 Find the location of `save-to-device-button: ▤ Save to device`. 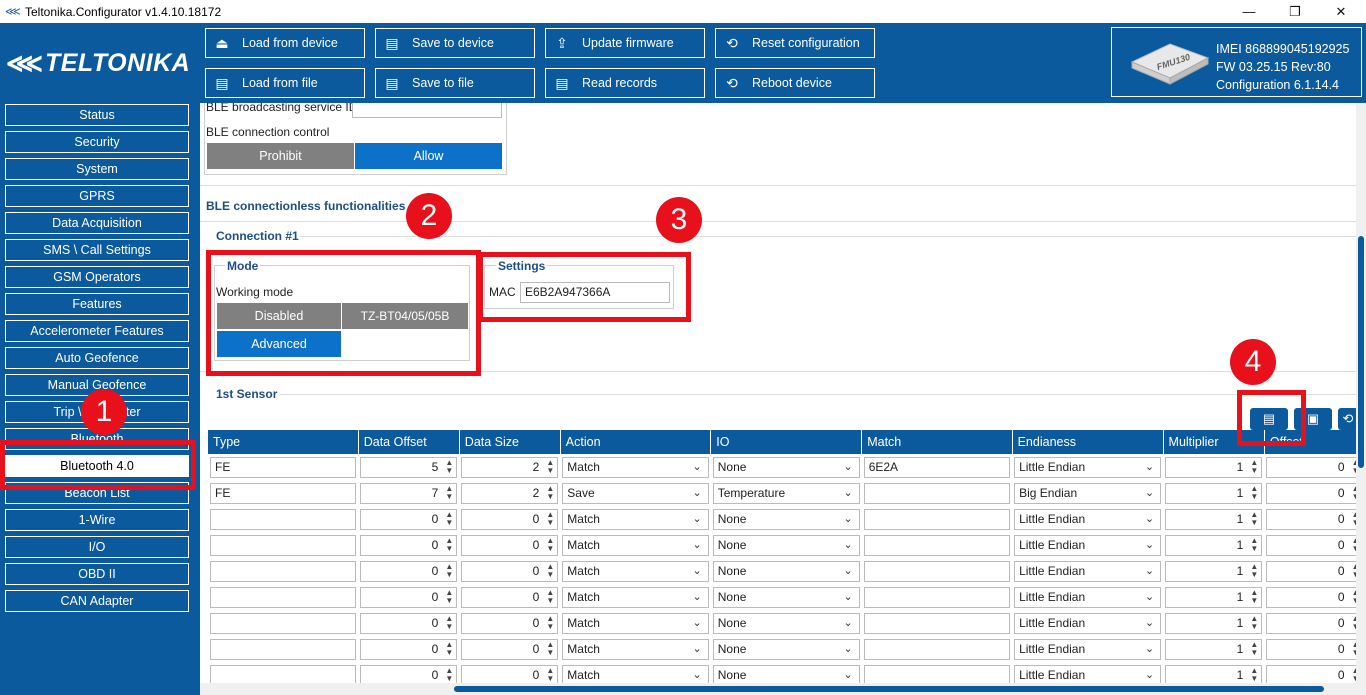

save-to-device-button: ▤ Save to device is located at coordinates (455, 43).